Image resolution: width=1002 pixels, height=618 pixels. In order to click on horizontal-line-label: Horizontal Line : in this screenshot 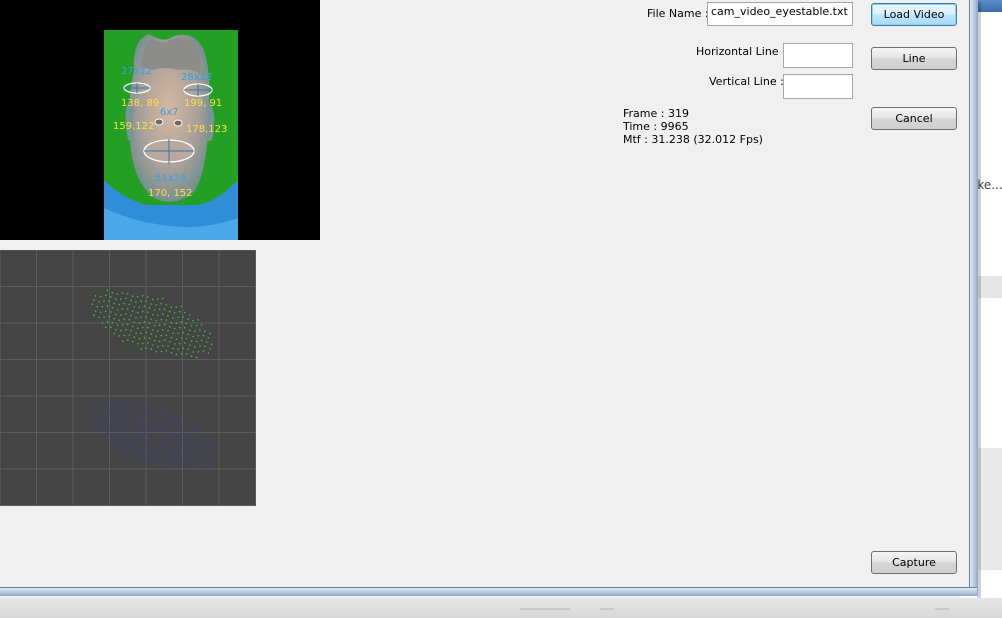, I will do `click(741, 51)`.